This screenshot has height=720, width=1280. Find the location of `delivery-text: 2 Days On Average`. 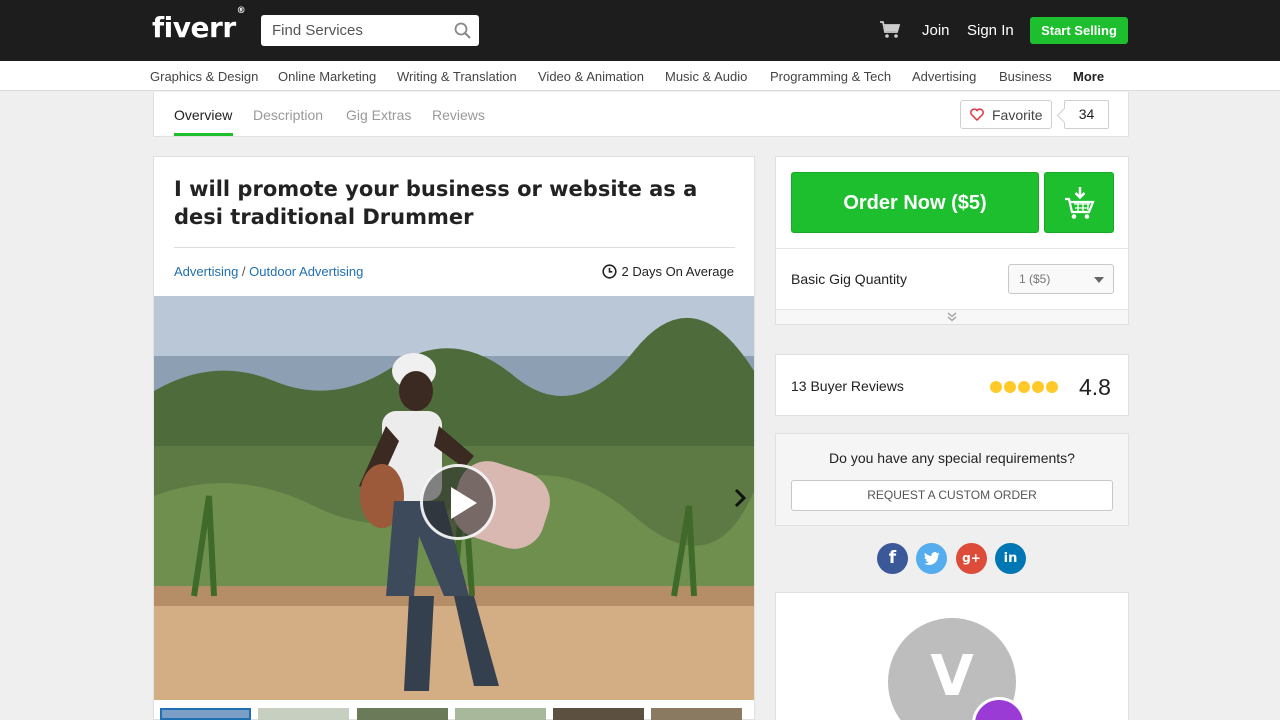

delivery-text: 2 Days On Average is located at coordinates (678, 271).